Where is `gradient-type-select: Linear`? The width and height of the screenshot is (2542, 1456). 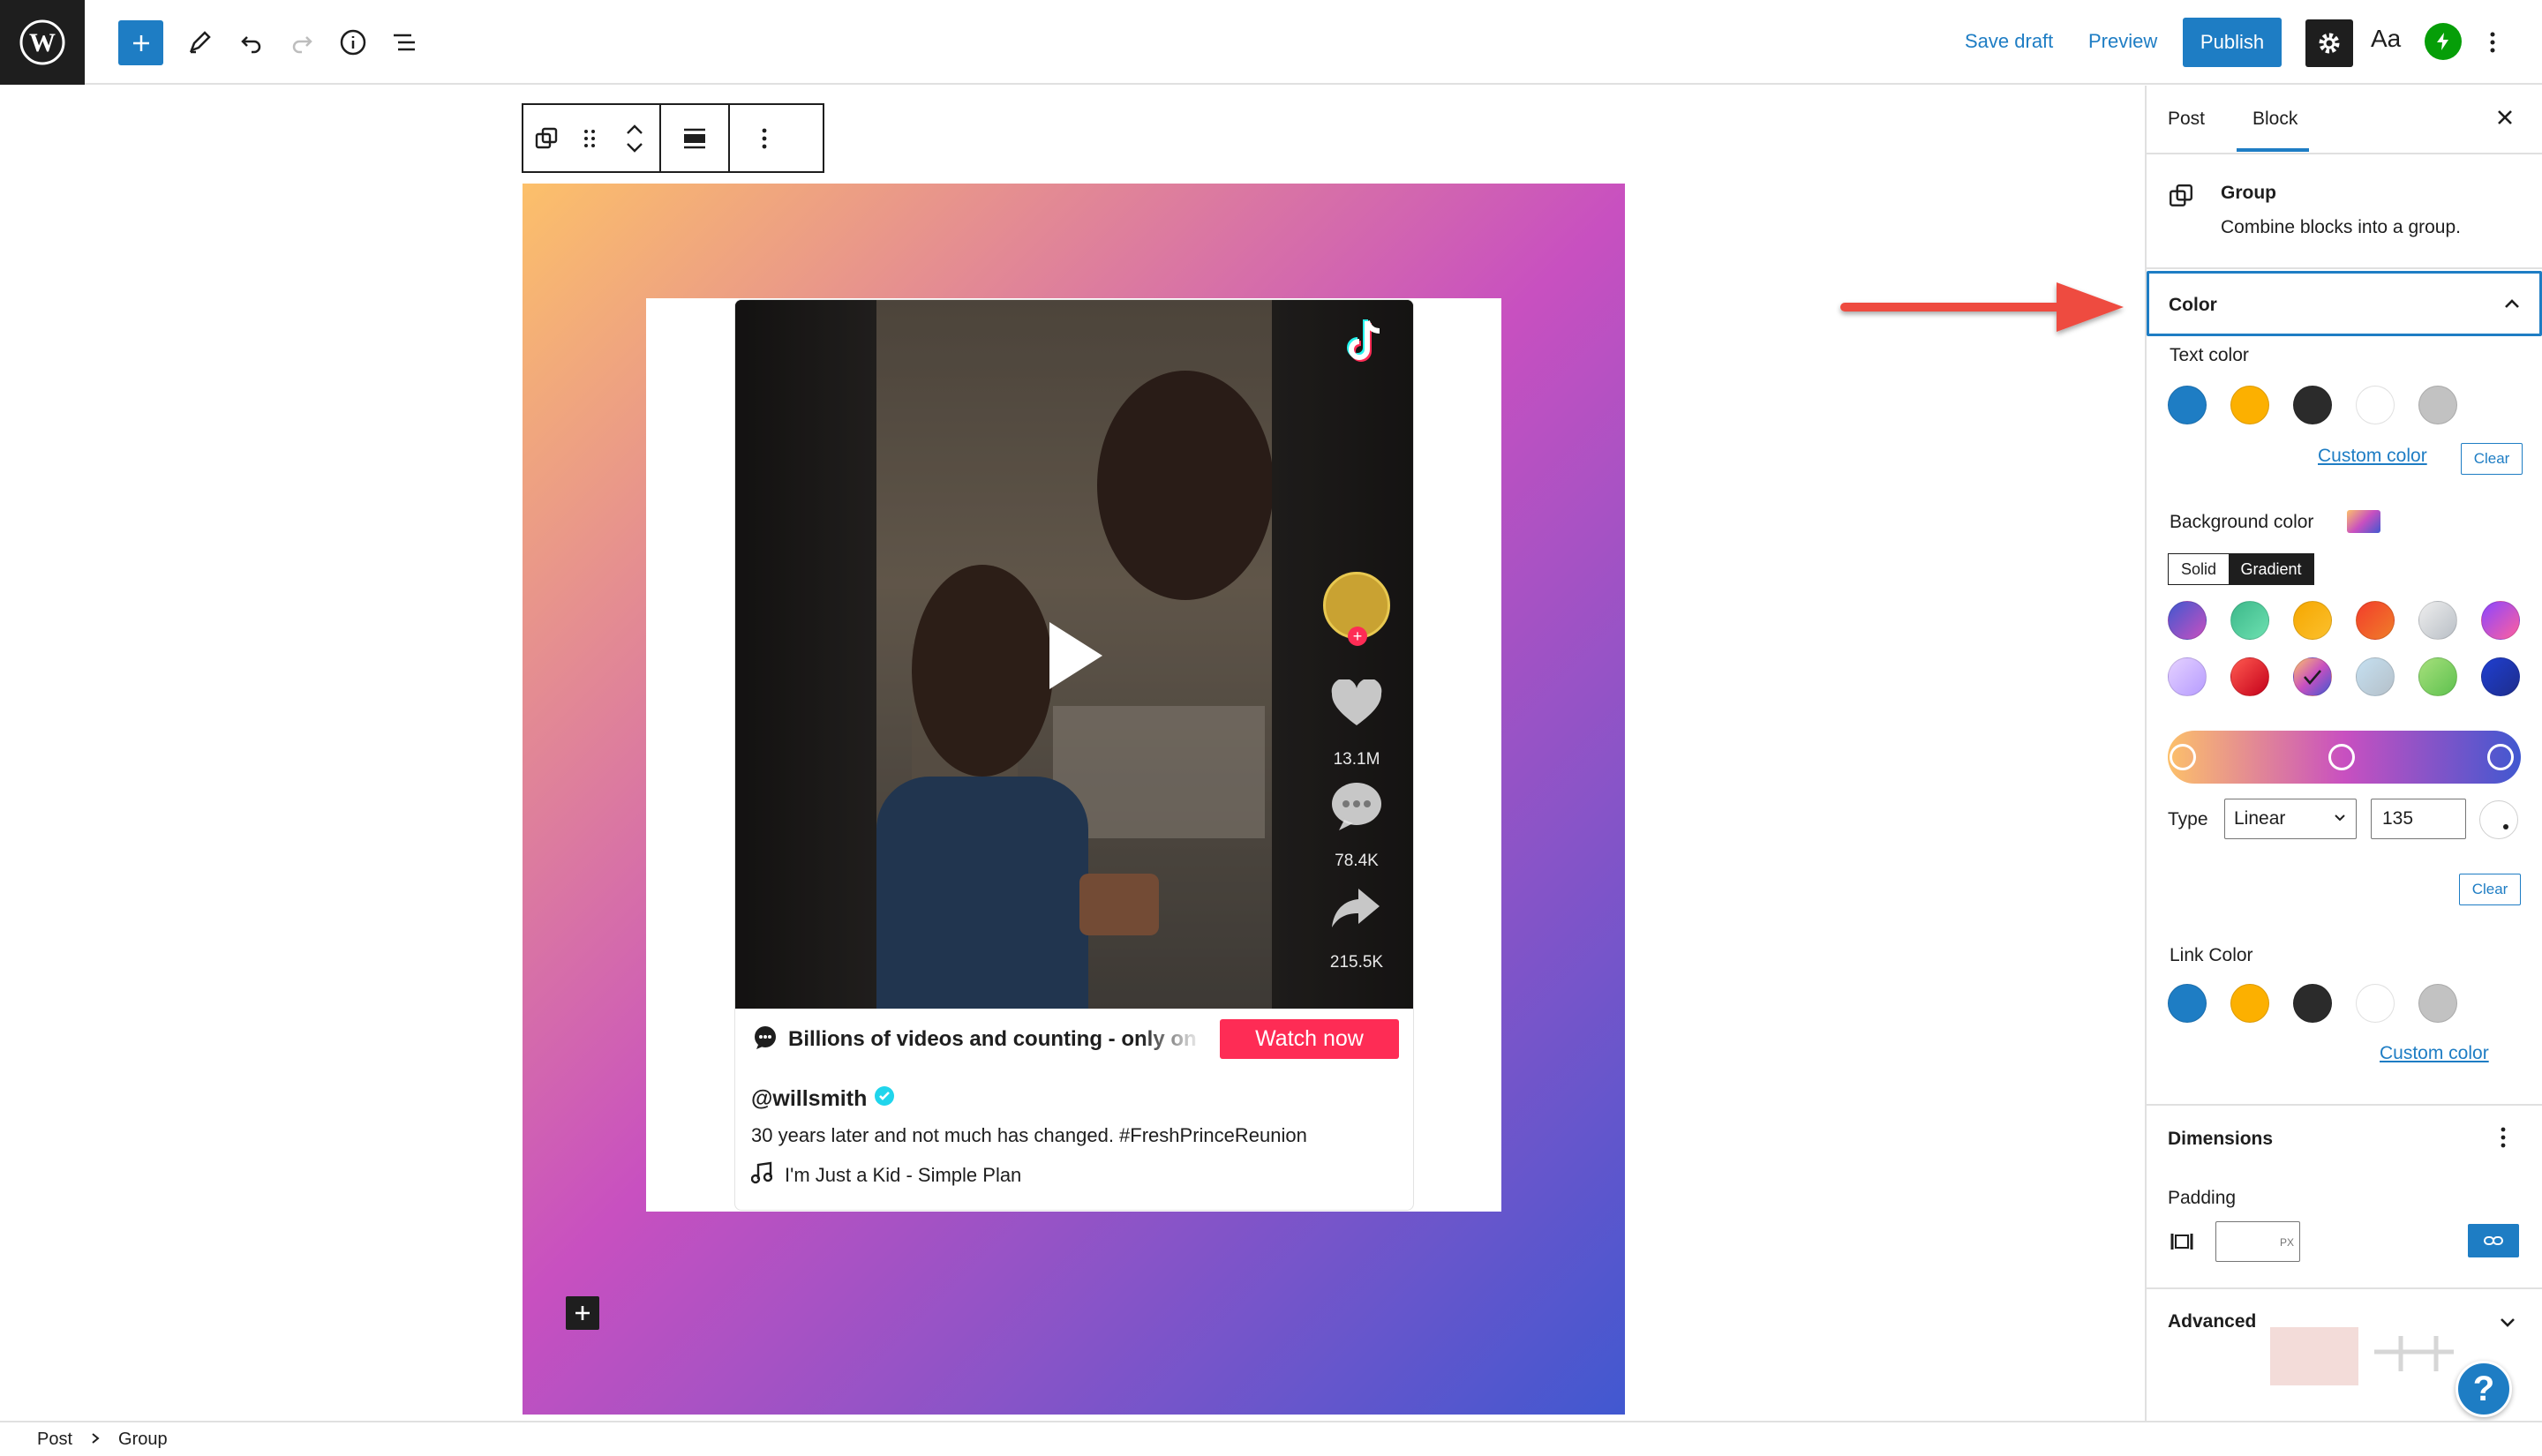 gradient-type-select: Linear is located at coordinates (2291, 819).